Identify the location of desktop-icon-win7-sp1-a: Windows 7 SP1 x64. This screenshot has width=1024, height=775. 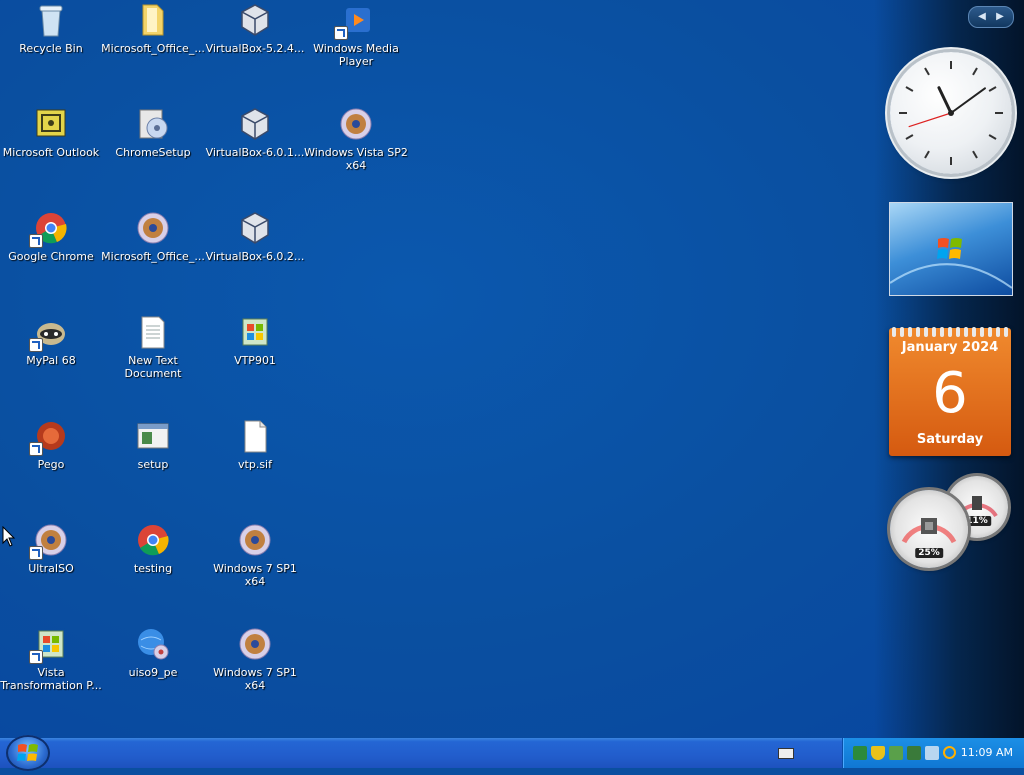
(255, 555).